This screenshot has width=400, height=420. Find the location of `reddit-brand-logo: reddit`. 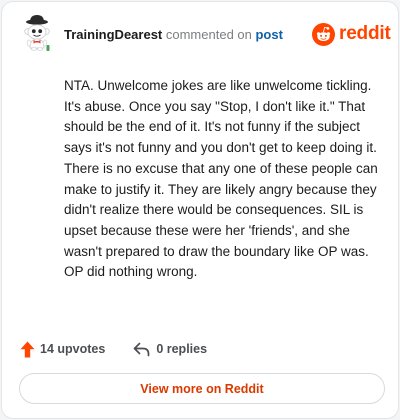

reddit-brand-logo: reddit is located at coordinates (351, 34).